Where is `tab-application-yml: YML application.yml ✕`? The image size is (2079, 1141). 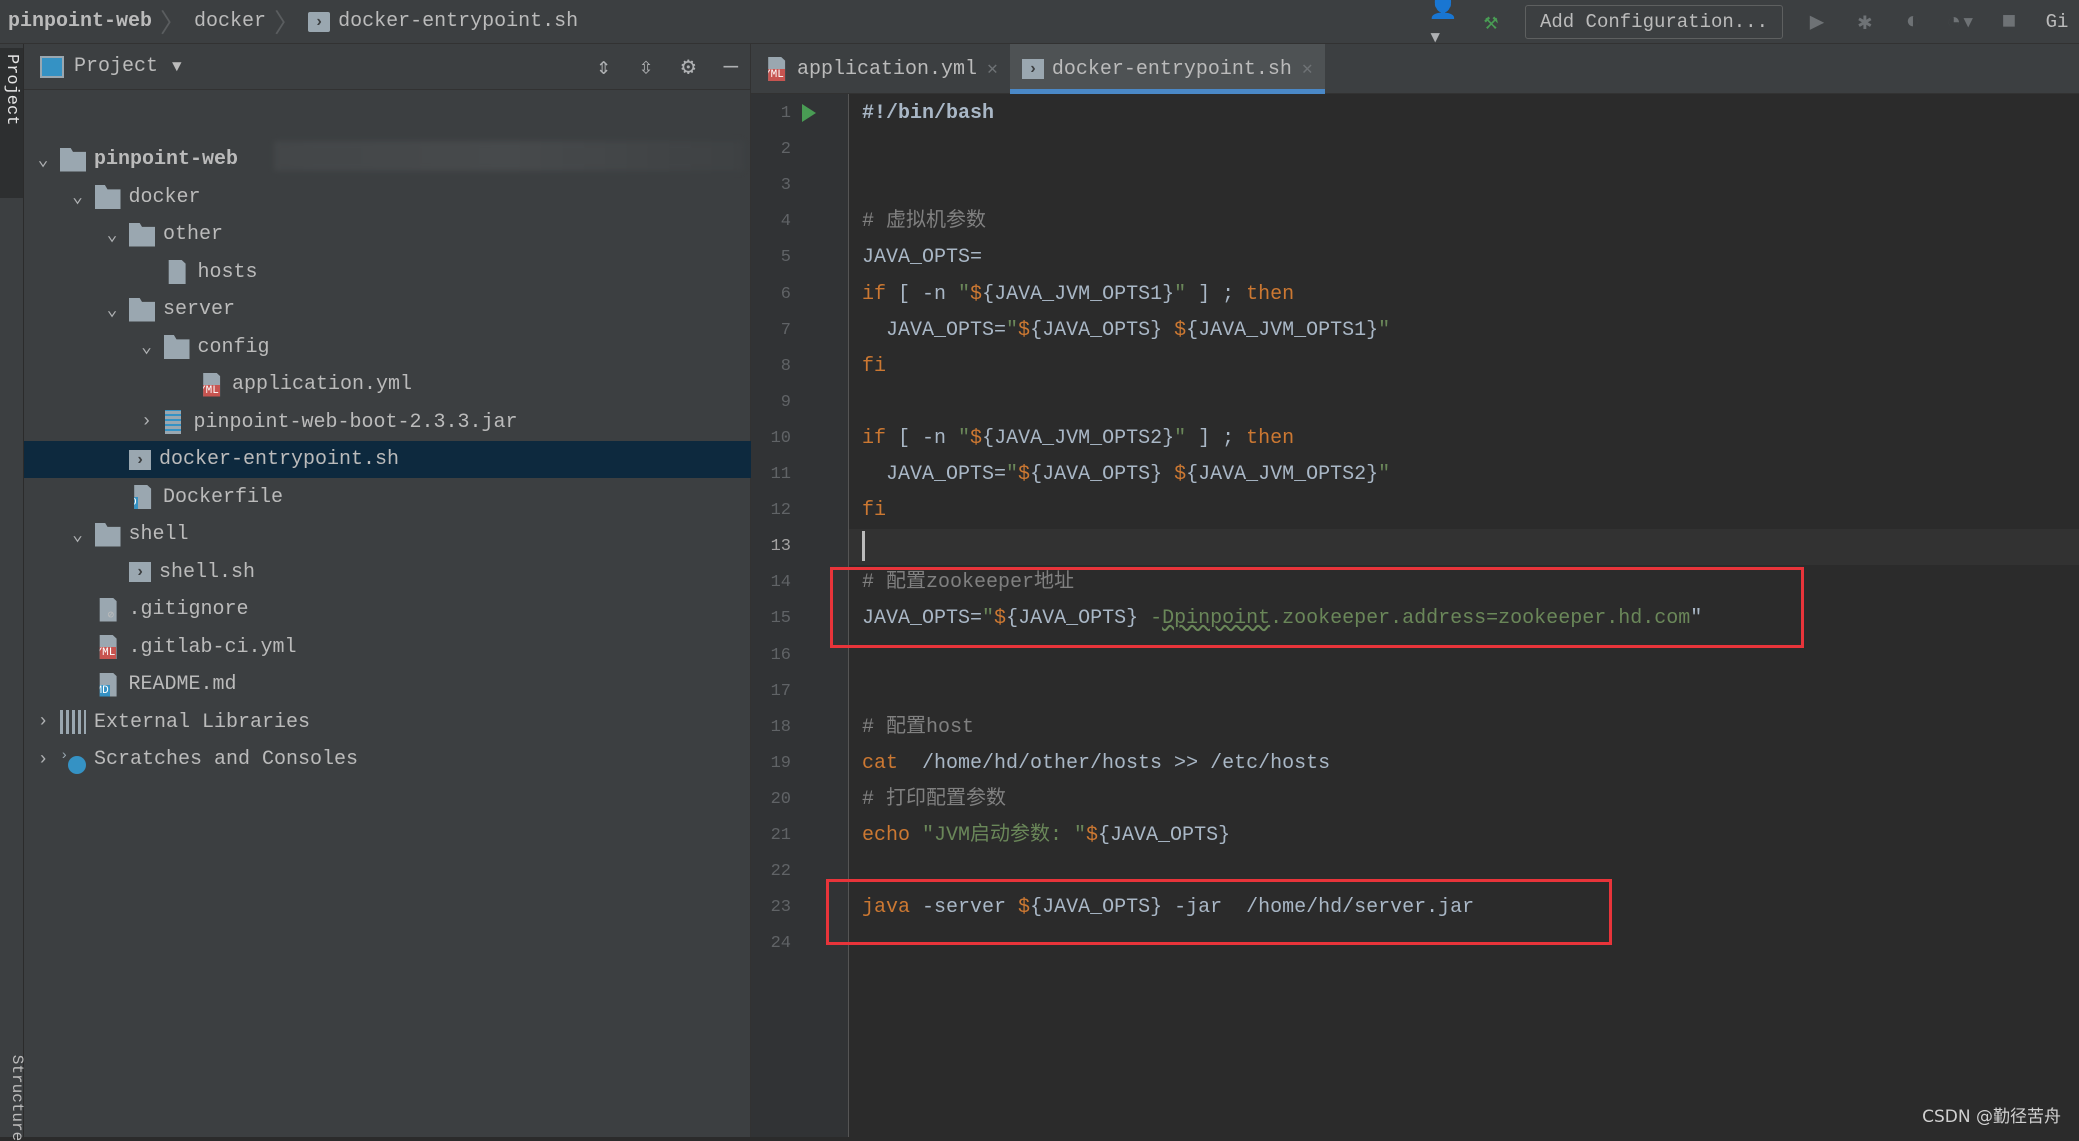
tab-application-yml: YML application.yml ✕ is located at coordinates (880, 69).